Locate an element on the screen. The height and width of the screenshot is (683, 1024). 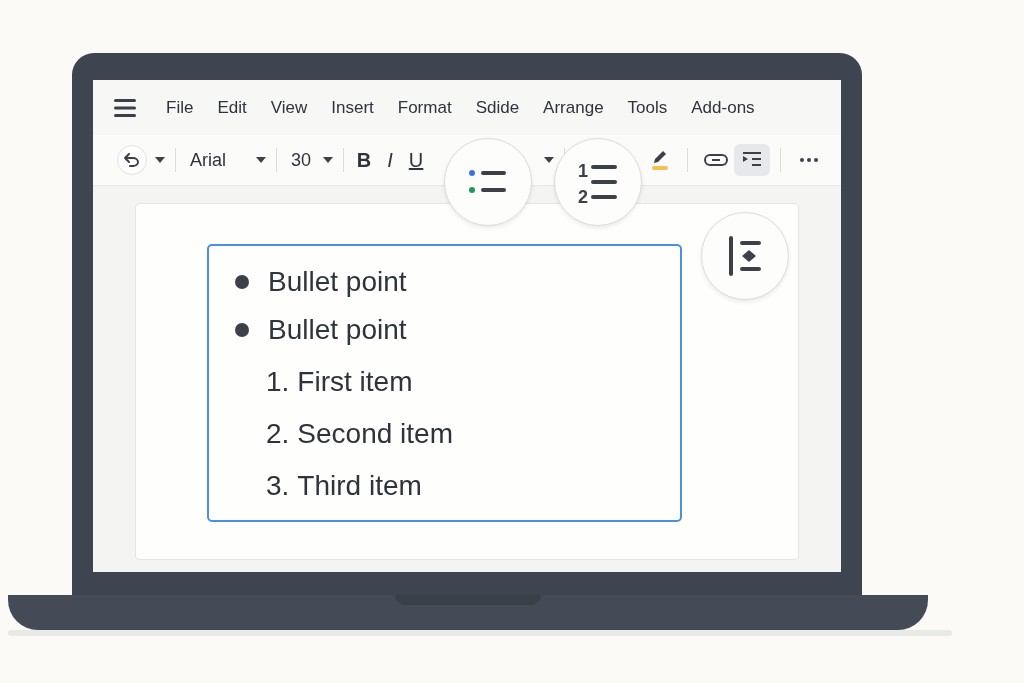
menu-icon is located at coordinates (125, 107).